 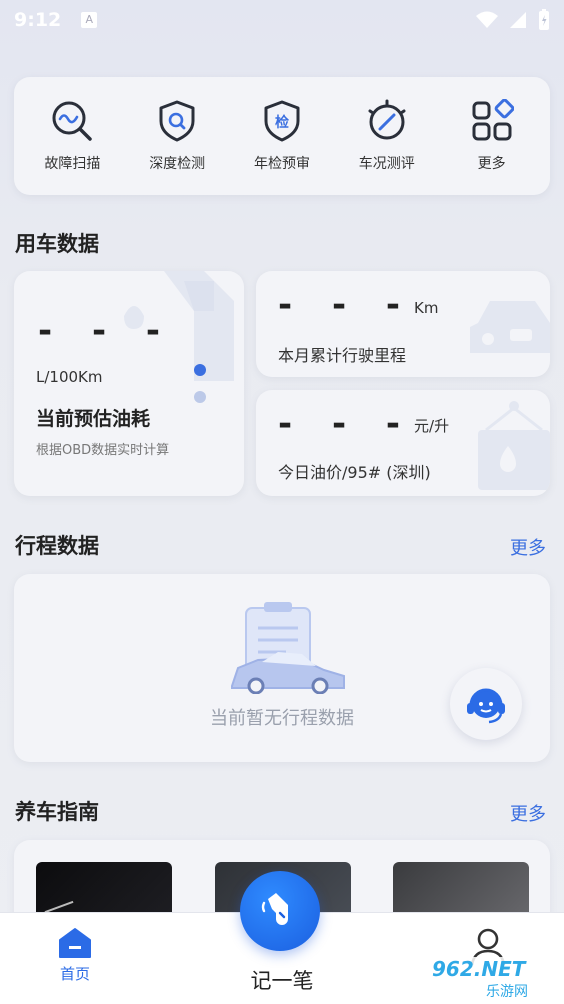 I want to click on price-label: 今日油价/95# (深圳), so click(x=354, y=472).